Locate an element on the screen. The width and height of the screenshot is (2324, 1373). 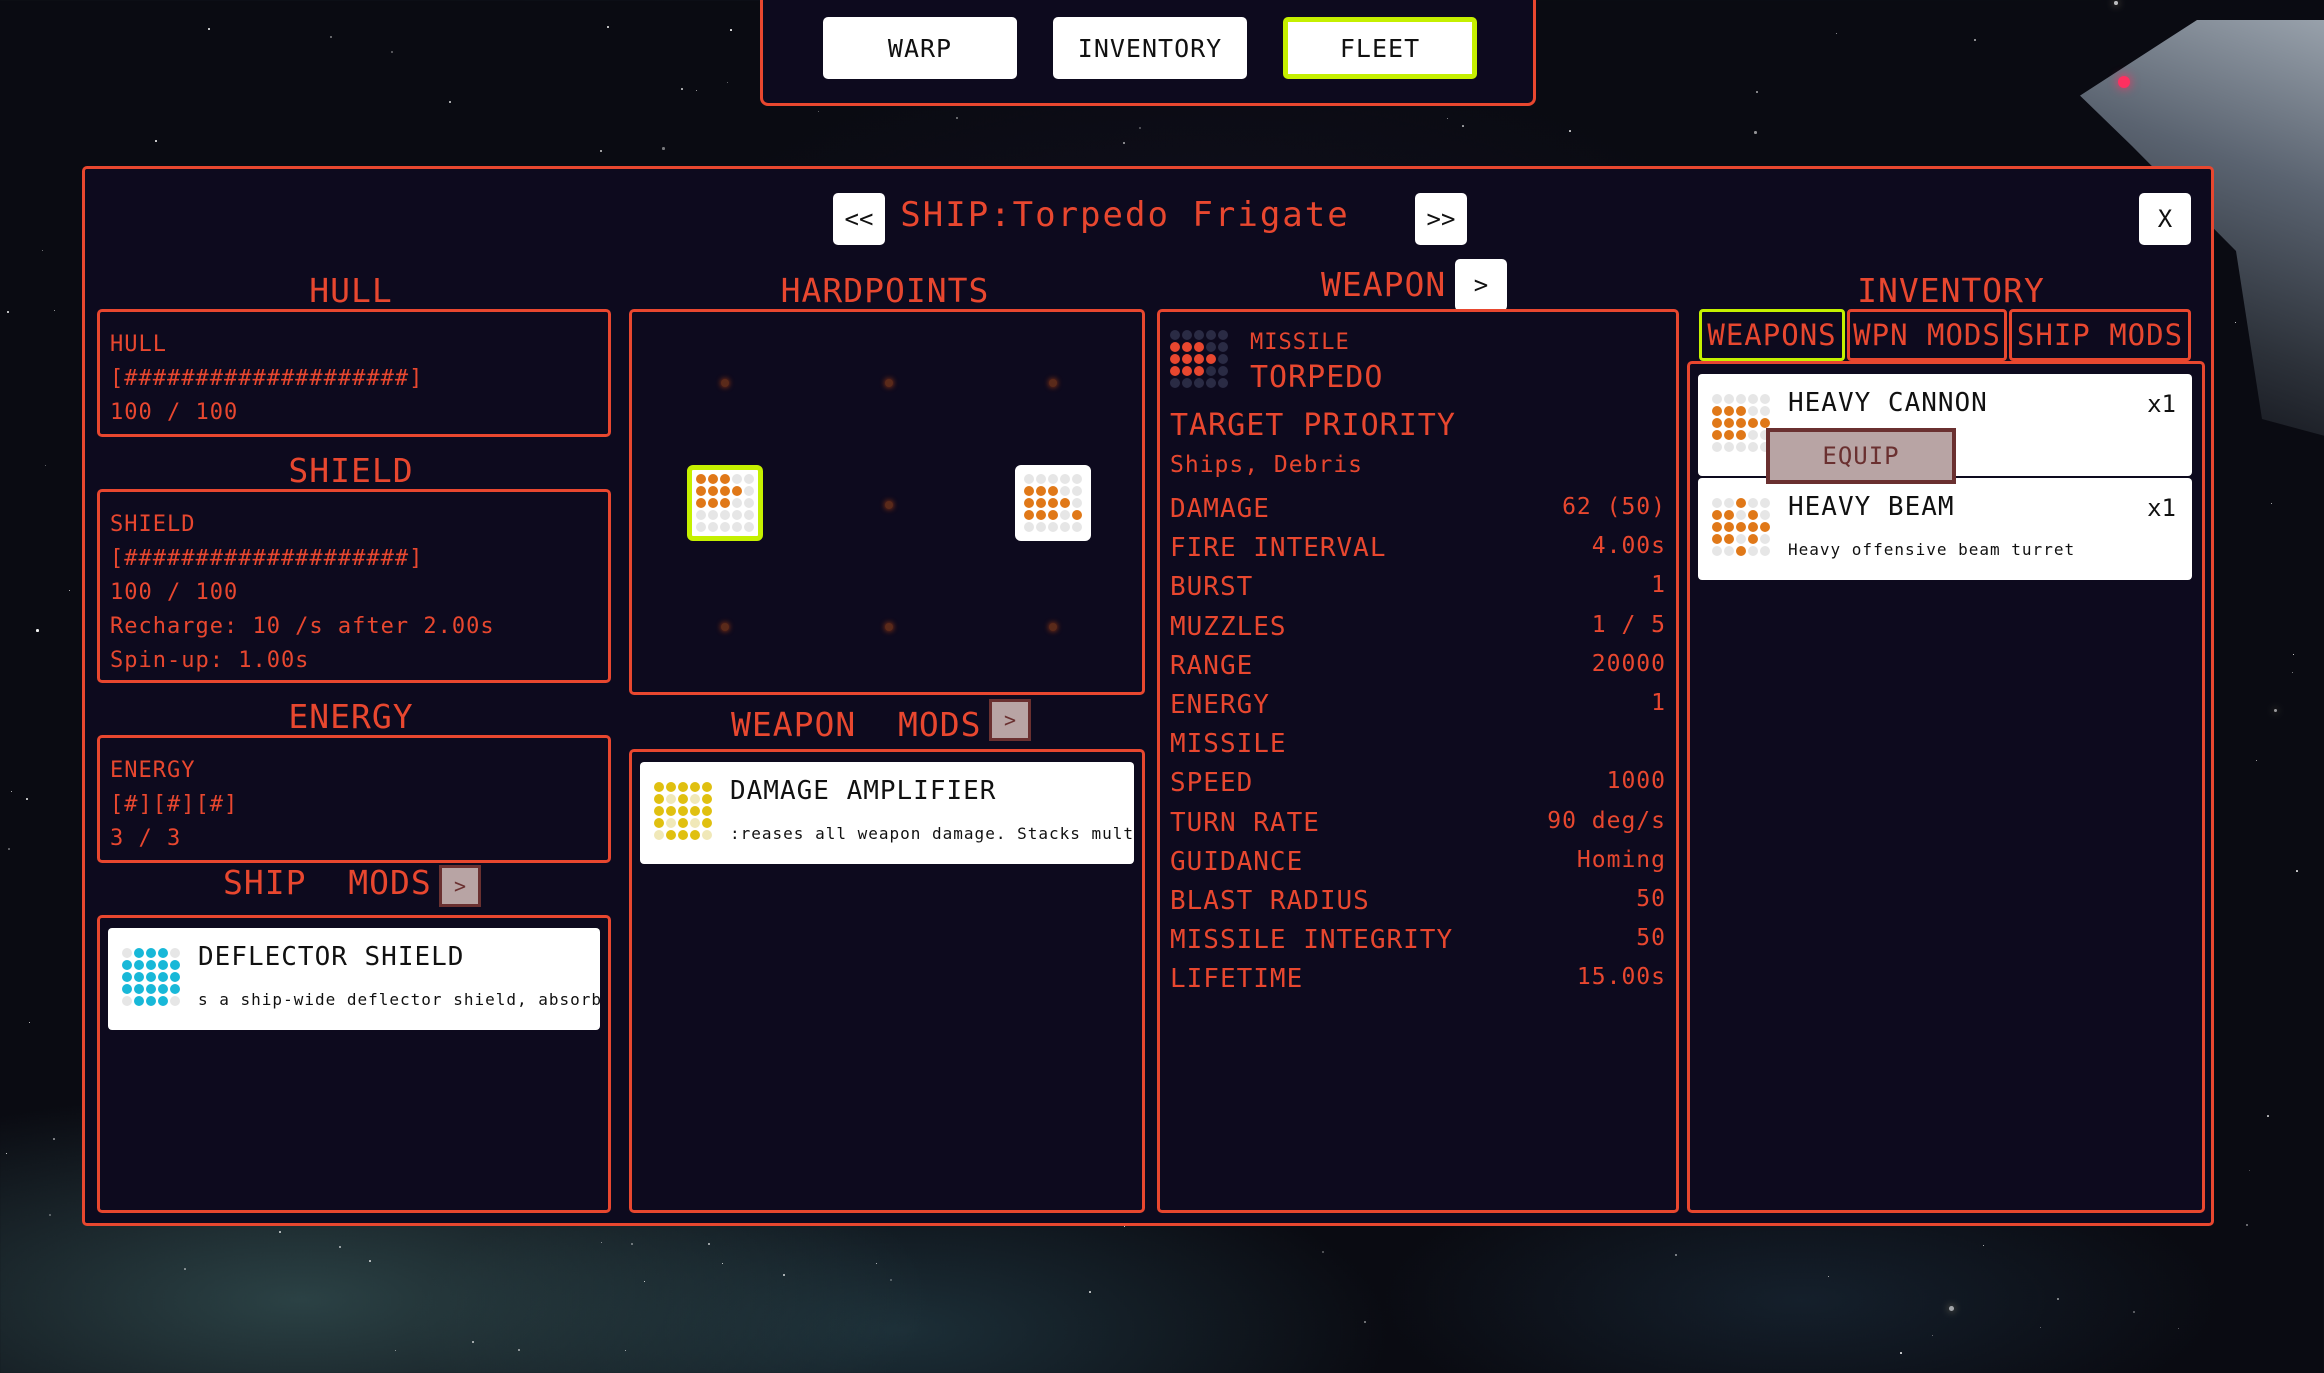
close-button: X is located at coordinates (2165, 219).